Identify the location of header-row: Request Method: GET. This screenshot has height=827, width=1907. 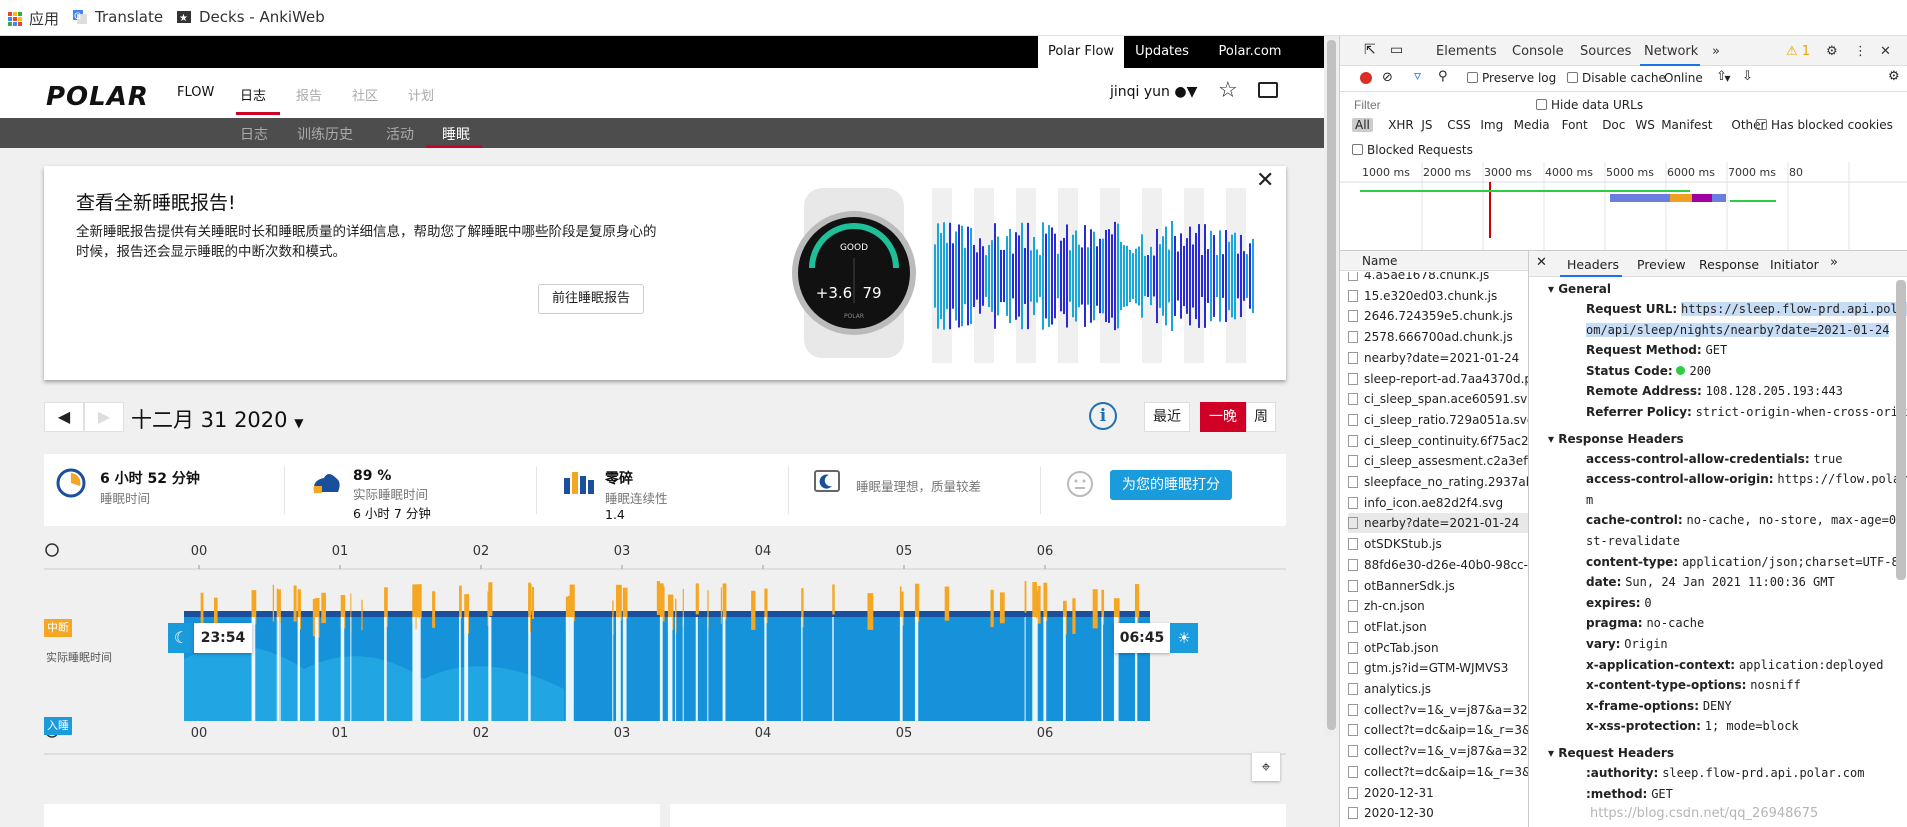
(1657, 350).